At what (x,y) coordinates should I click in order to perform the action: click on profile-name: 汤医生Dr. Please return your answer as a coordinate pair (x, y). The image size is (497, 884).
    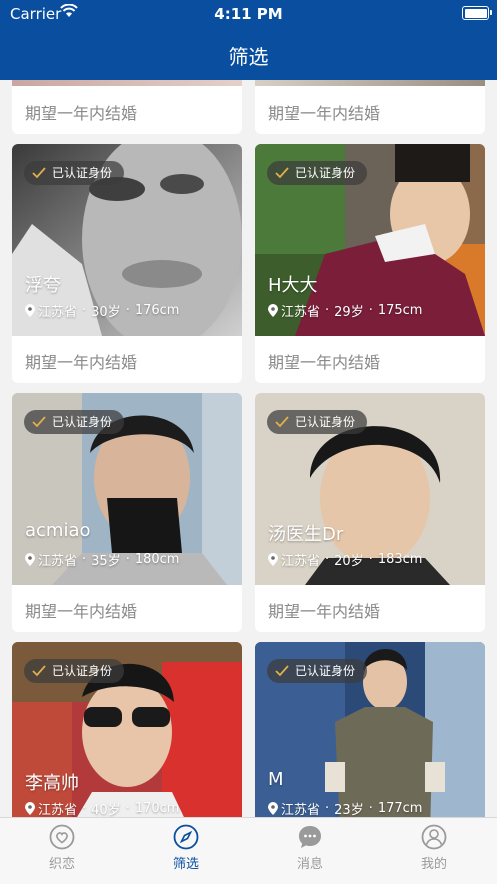
    Looking at the image, I should click on (306, 534).